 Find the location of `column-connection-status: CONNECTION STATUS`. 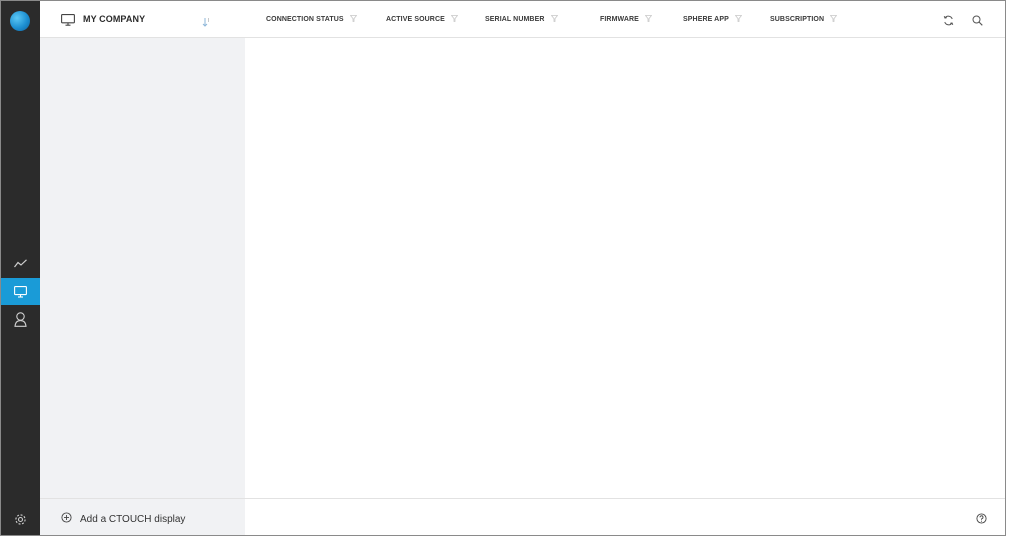

column-connection-status: CONNECTION STATUS is located at coordinates (312, 19).